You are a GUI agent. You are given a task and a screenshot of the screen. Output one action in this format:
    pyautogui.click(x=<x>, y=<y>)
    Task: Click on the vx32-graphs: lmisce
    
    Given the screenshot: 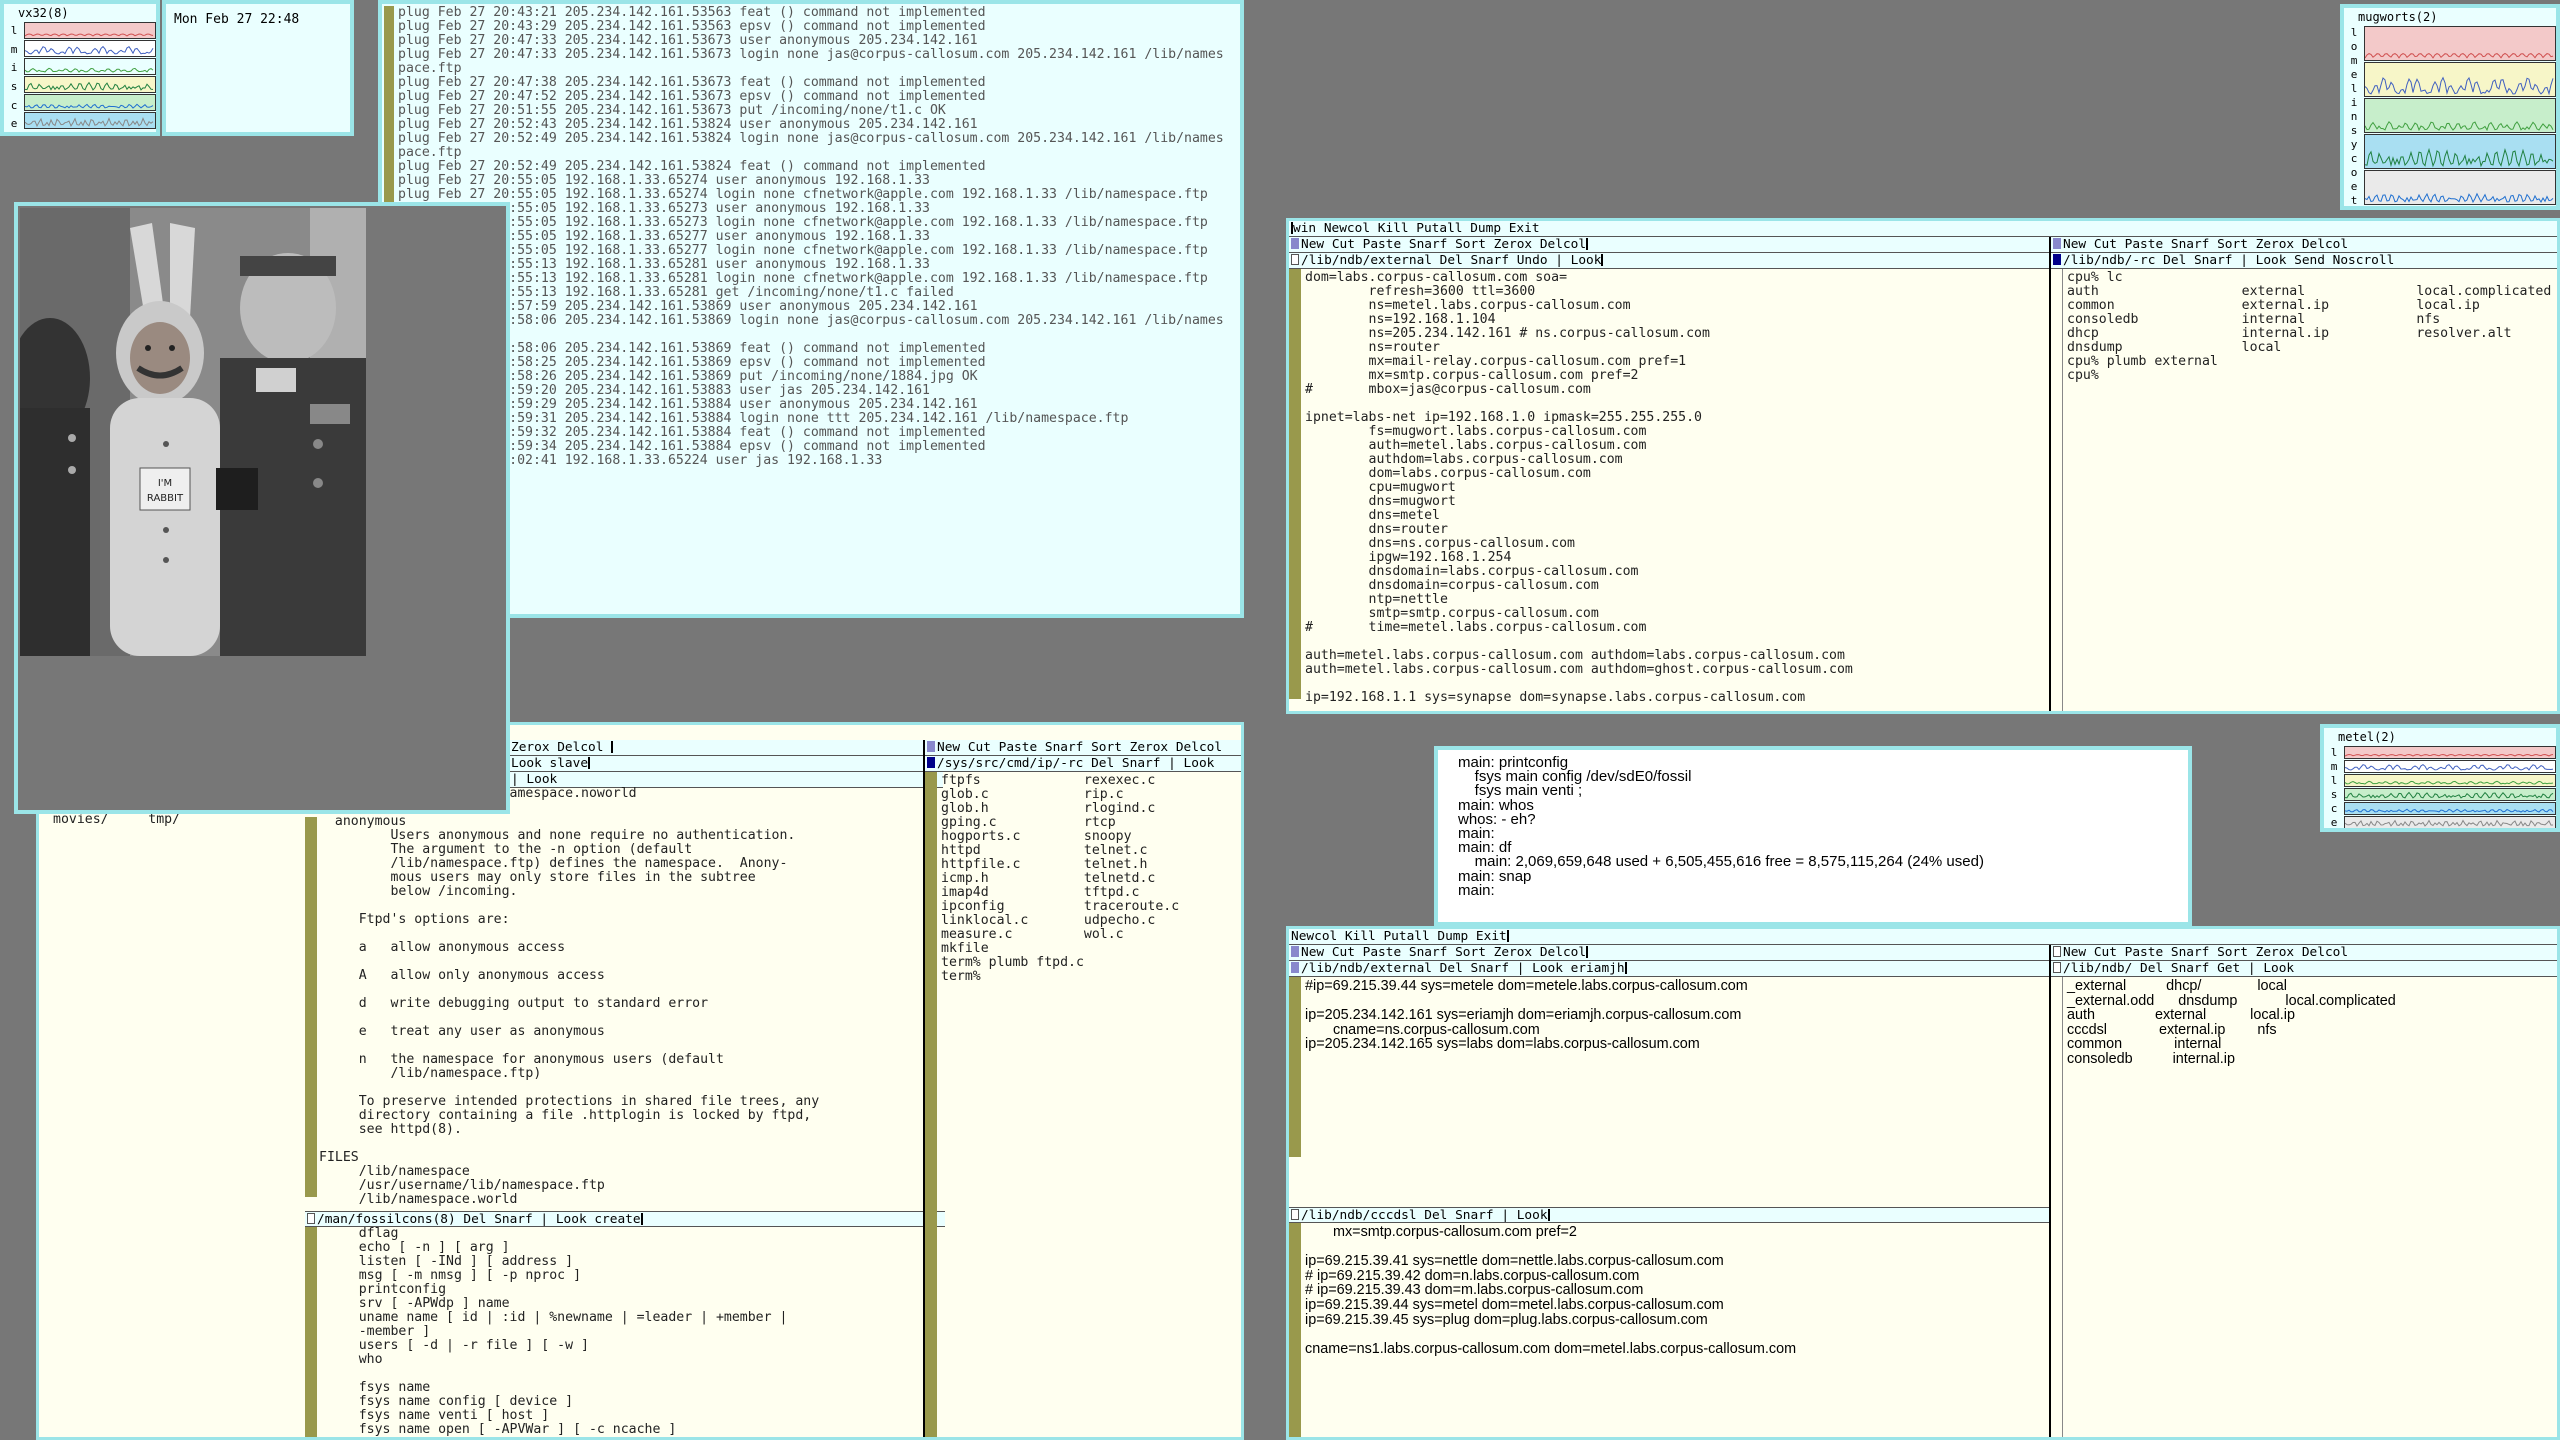 What is the action you would take?
    pyautogui.click(x=81, y=77)
    